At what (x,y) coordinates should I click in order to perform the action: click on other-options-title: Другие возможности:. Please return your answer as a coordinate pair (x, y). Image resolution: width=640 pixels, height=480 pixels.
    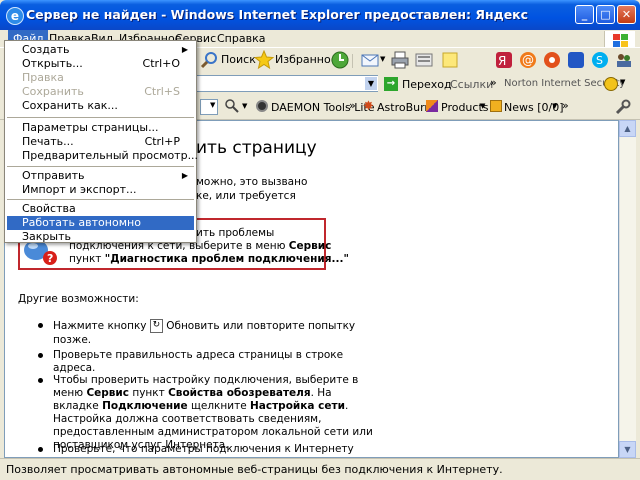
    Looking at the image, I should click on (78, 299).